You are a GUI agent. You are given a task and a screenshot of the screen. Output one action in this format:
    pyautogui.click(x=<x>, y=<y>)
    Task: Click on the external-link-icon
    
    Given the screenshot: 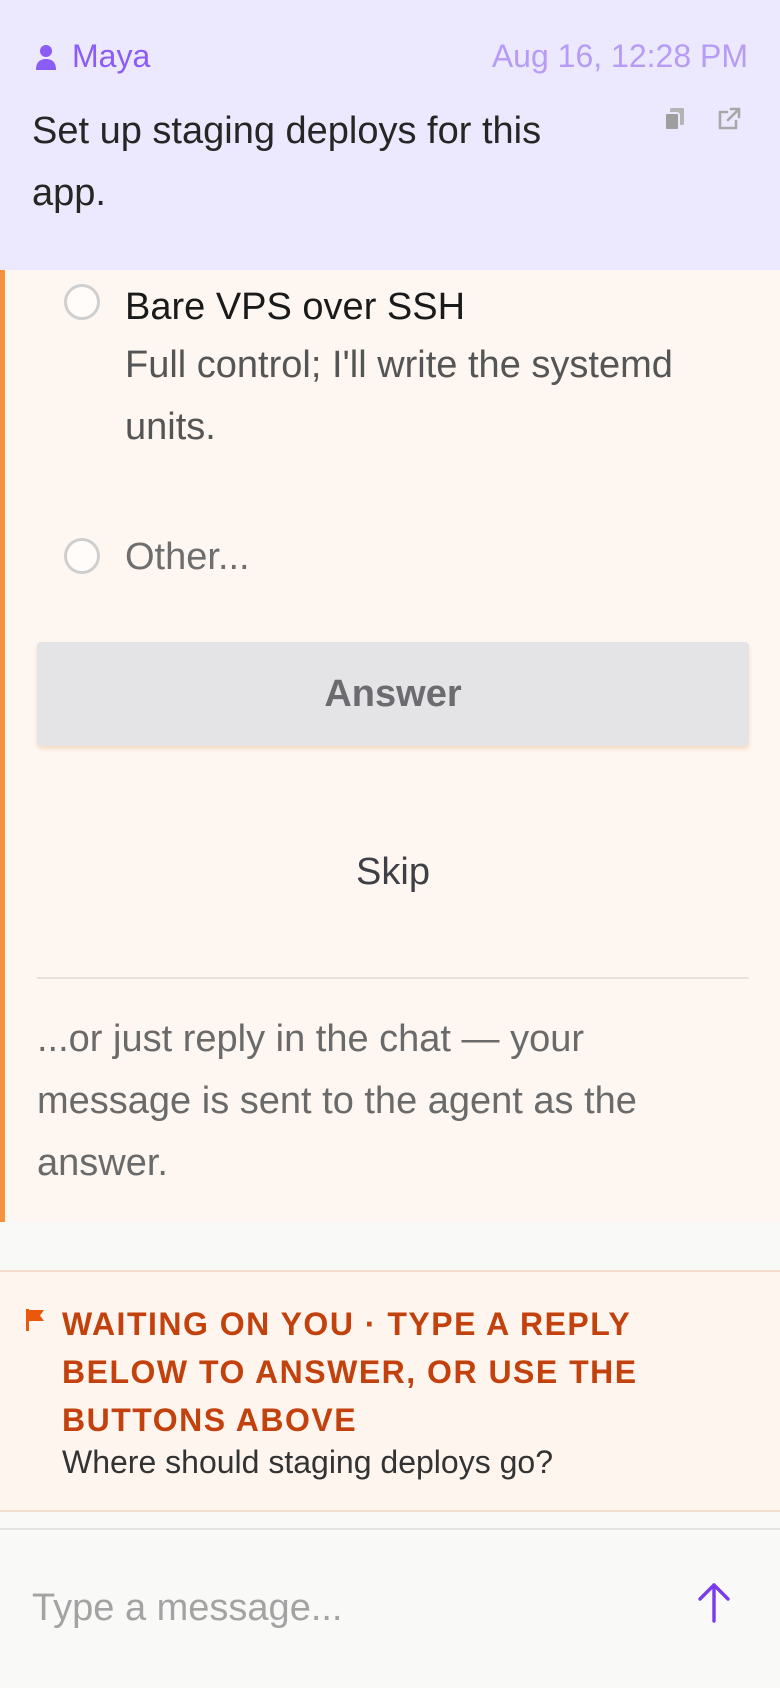 What is the action you would take?
    pyautogui.click(x=729, y=118)
    